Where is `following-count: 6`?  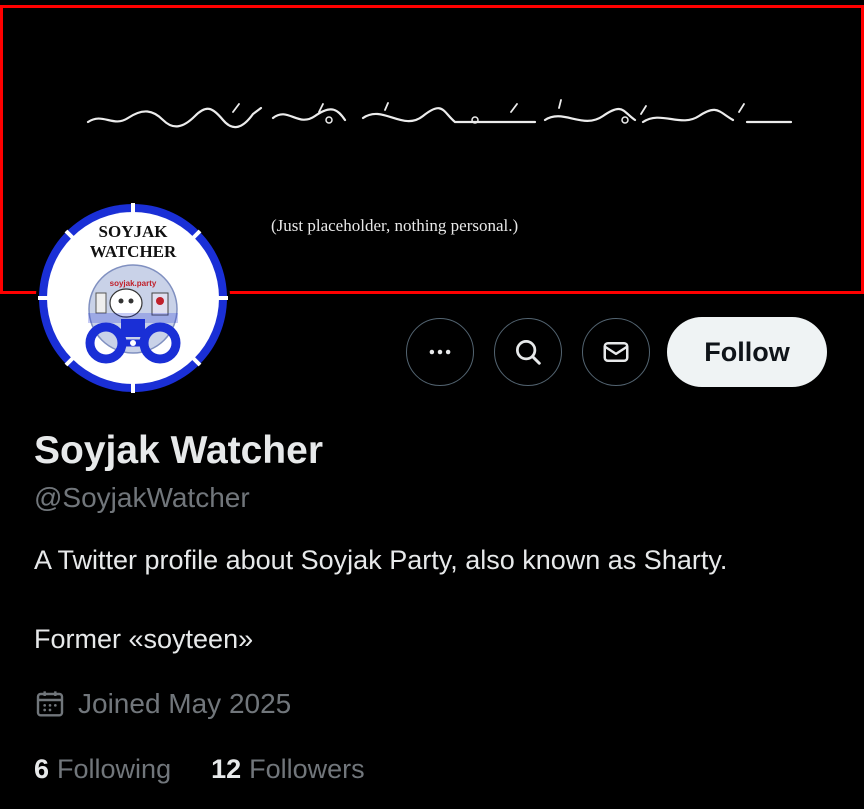
following-count: 6 is located at coordinates (42, 769).